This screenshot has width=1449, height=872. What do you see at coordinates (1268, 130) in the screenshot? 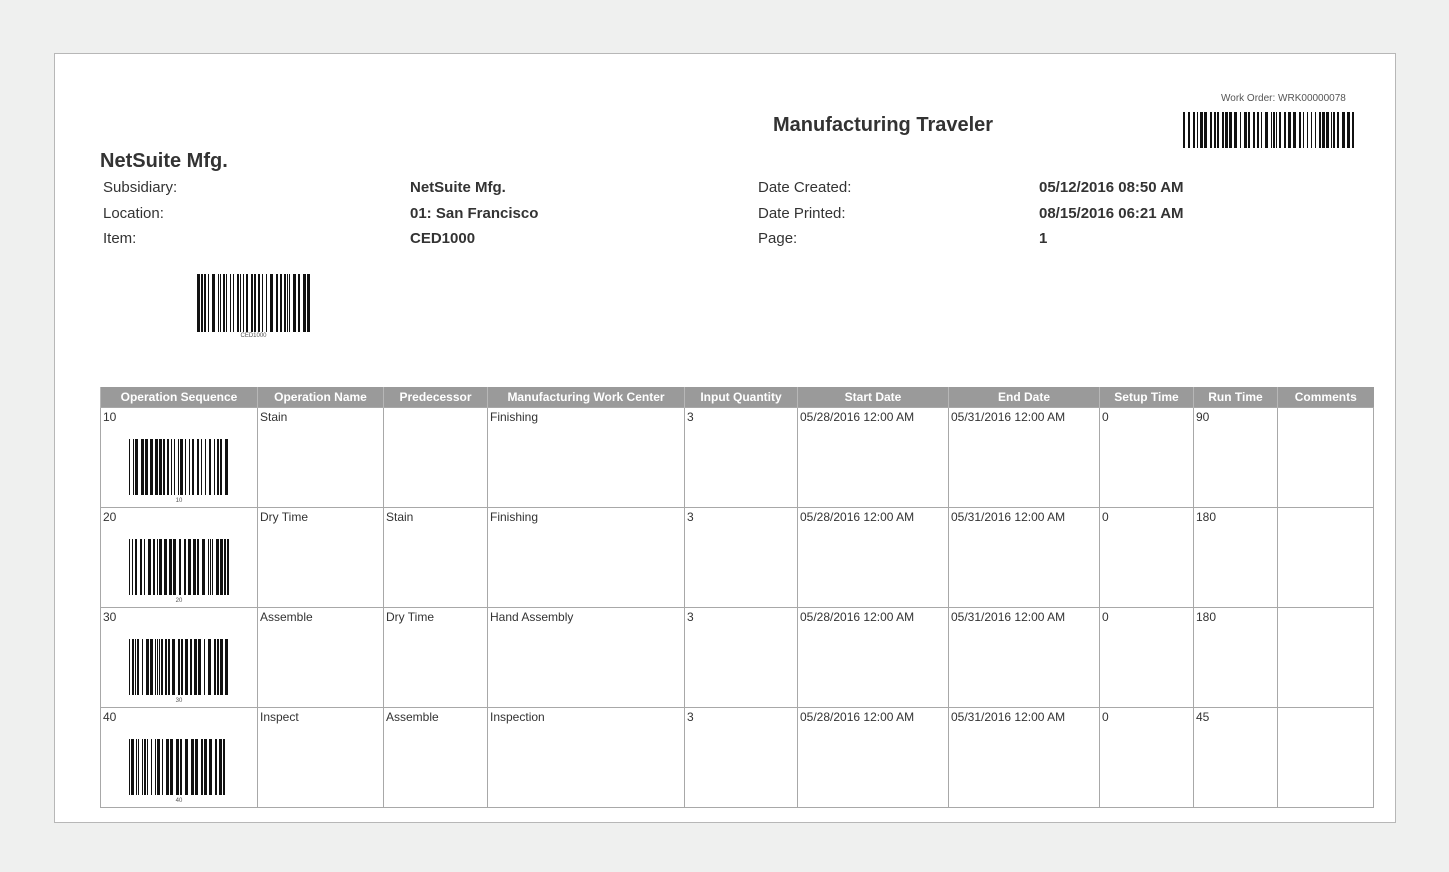
I see `work-order-barcode` at bounding box center [1268, 130].